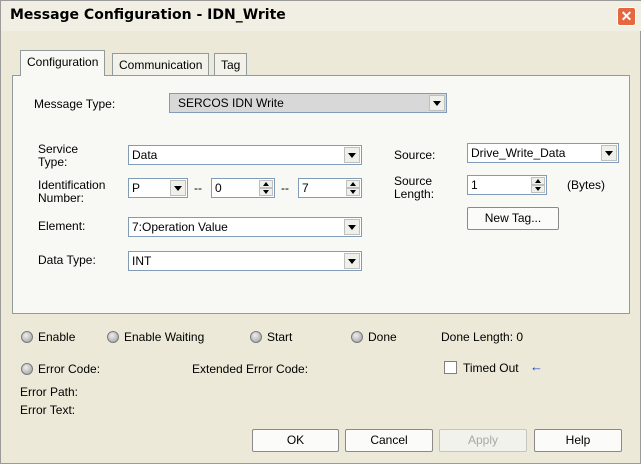 The width and height of the screenshot is (641, 464). What do you see at coordinates (218, 188) in the screenshot?
I see `identification-set-value: 0` at bounding box center [218, 188].